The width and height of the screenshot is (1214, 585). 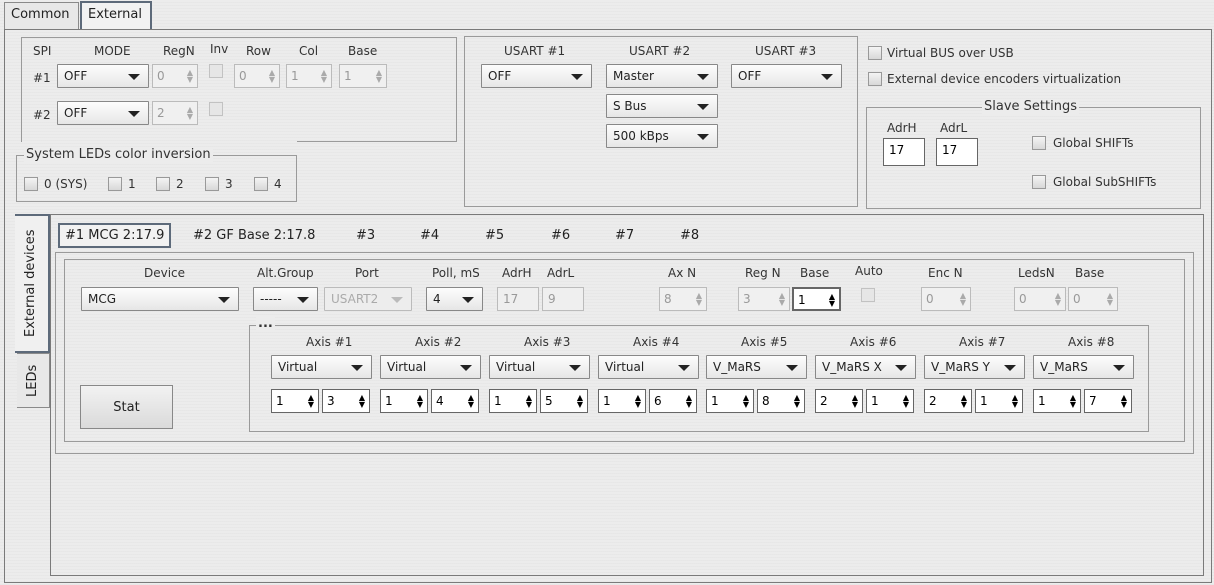 What do you see at coordinates (536, 76) in the screenshot?
I see `usart1-select: OFF` at bounding box center [536, 76].